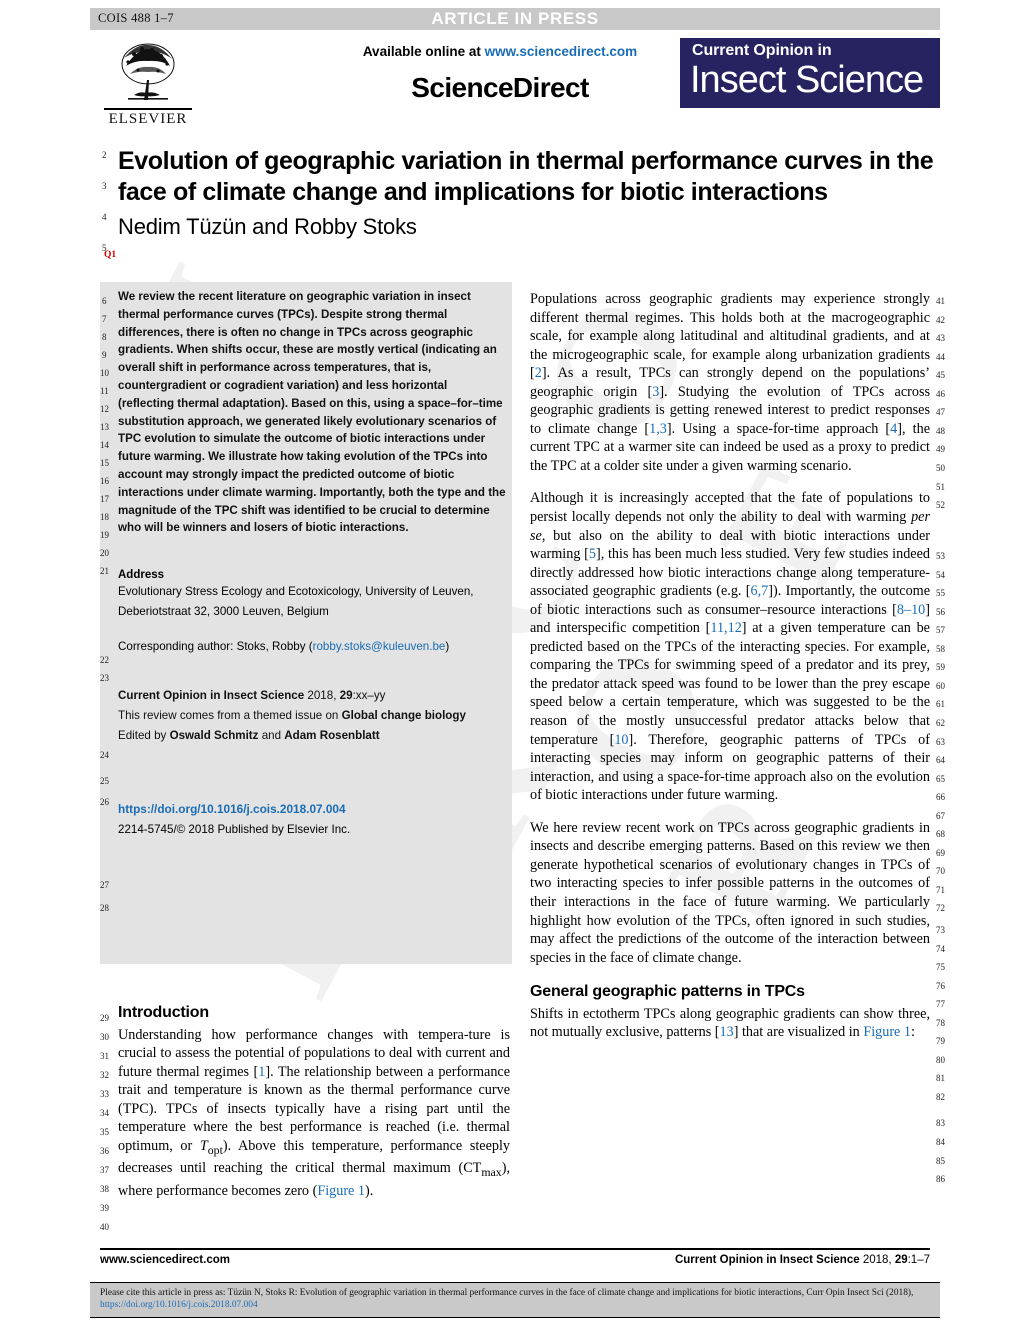 The height and width of the screenshot is (1323, 1020). What do you see at coordinates (148, 86) in the screenshot?
I see `elsevier-logo: ELSEVIER` at bounding box center [148, 86].